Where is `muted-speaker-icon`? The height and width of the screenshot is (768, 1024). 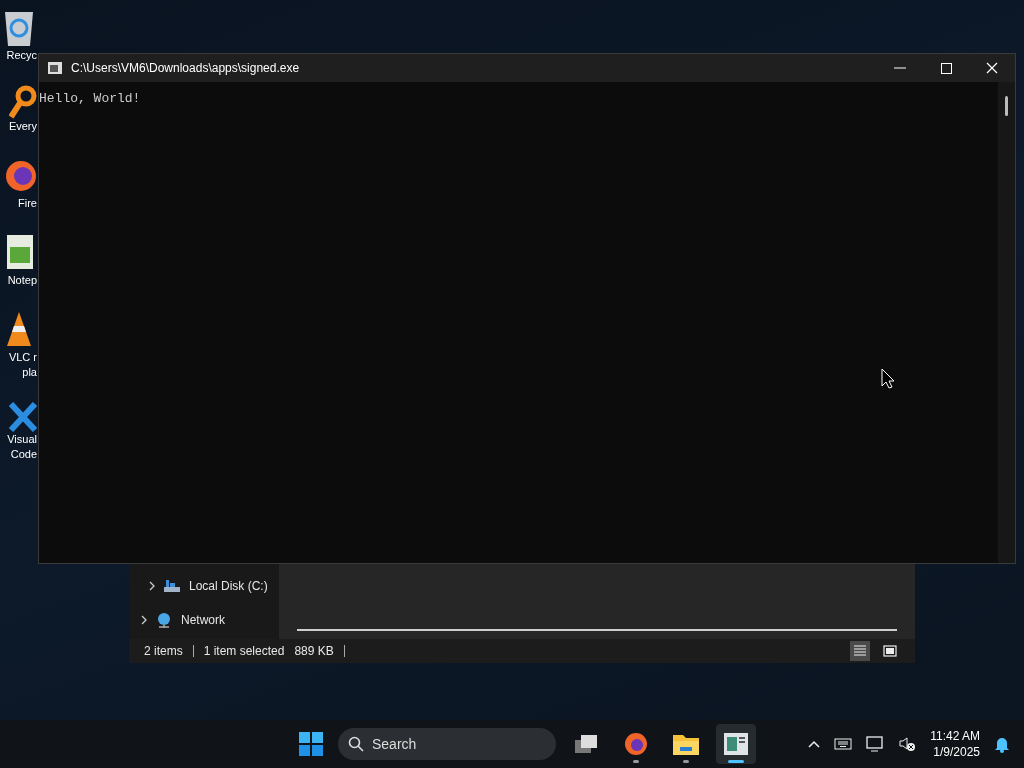
muted-speaker-icon is located at coordinates (907, 744).